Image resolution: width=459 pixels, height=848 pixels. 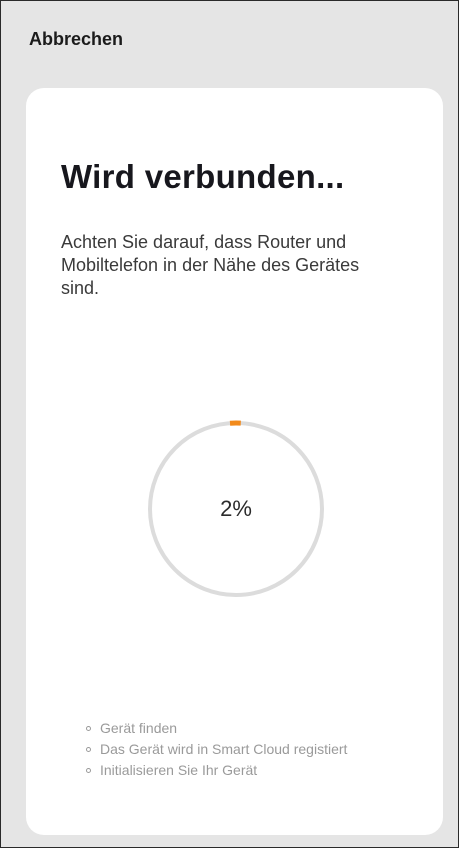 I want to click on step-item: Das Gerät wird in Smart Cloud registiert, so click(x=216, y=749).